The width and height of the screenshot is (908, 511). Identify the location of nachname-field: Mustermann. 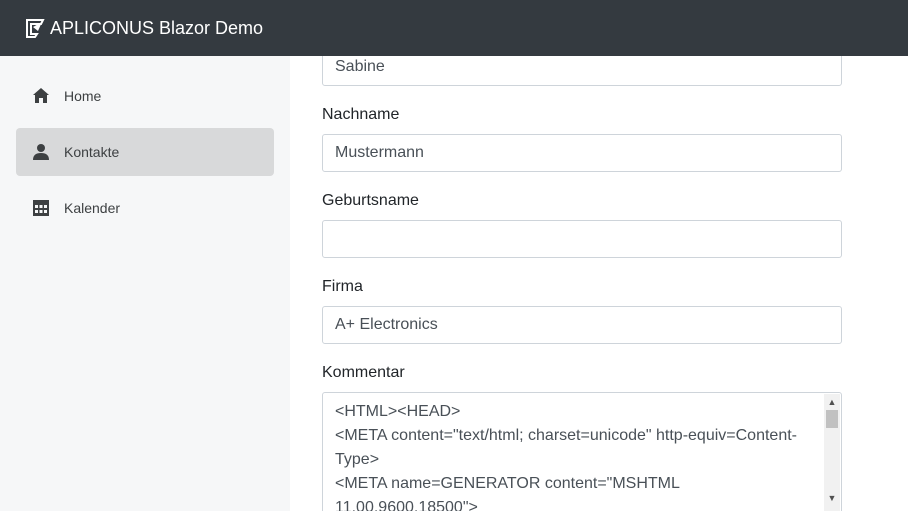
(582, 153).